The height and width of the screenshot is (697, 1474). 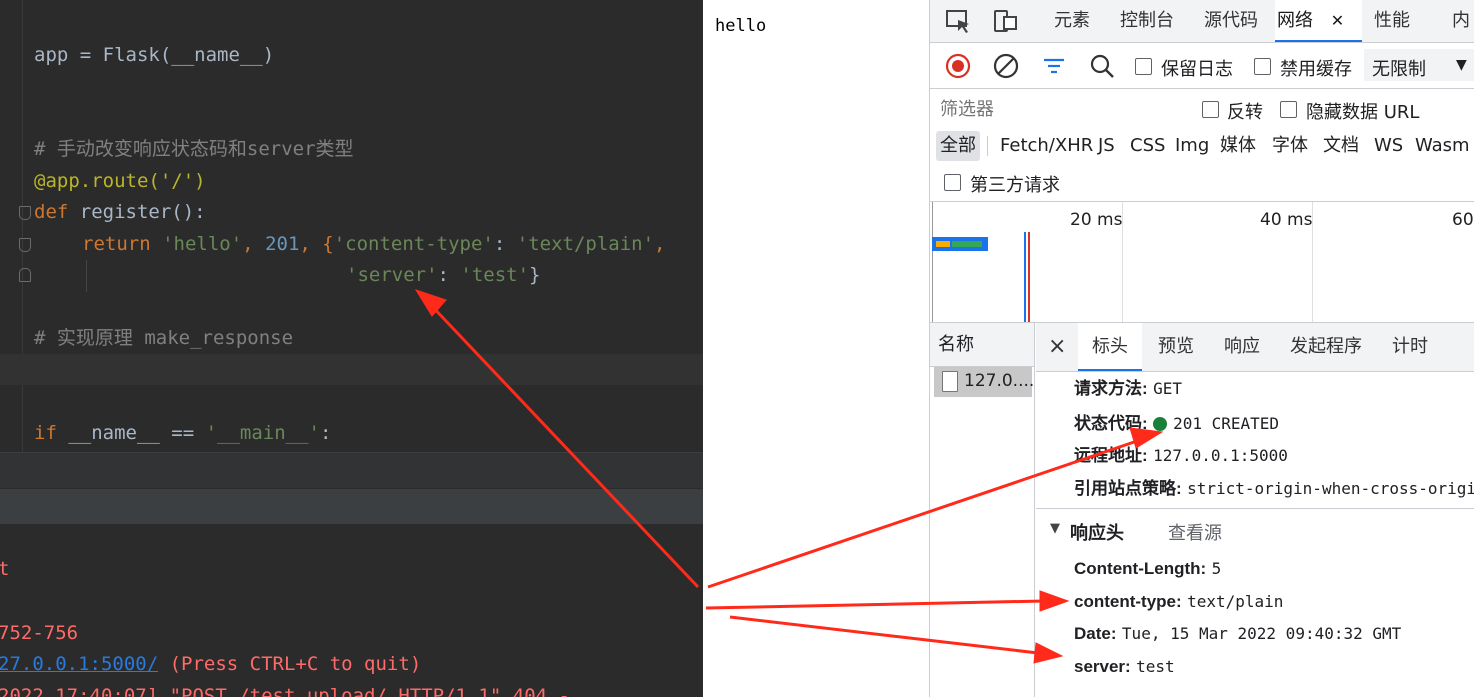 I want to click on type-filter-wasm: Wasm, so click(x=1442, y=146).